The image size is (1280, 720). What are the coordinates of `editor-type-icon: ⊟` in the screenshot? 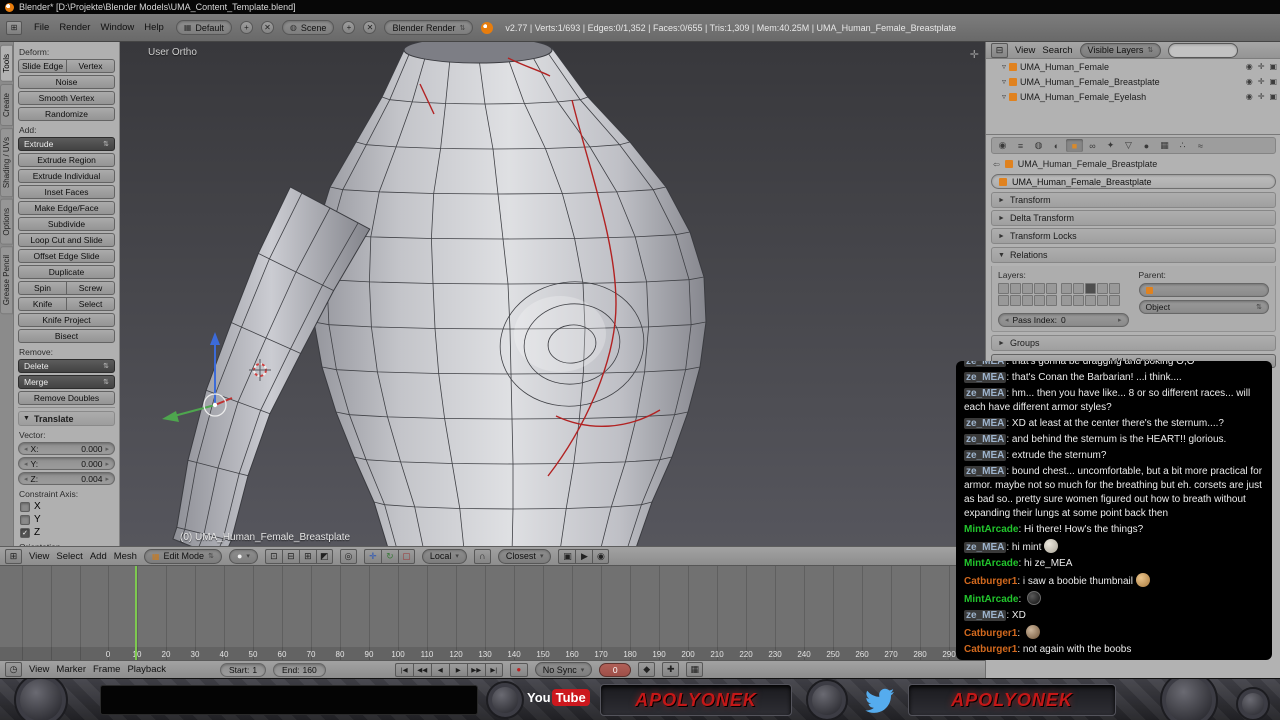 It's located at (999, 50).